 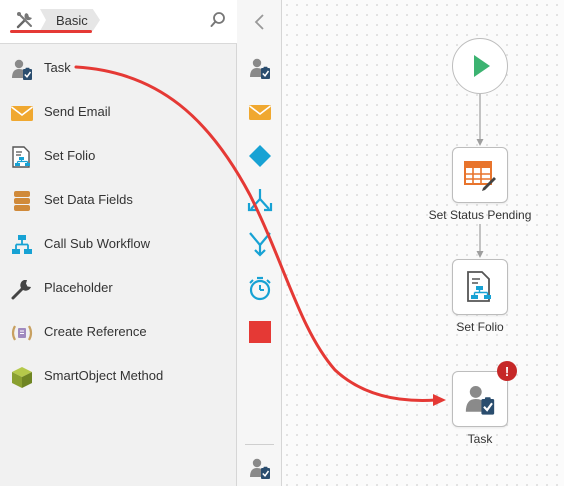 What do you see at coordinates (57, 67) in the screenshot?
I see `toolbox-item-label: Task` at bounding box center [57, 67].